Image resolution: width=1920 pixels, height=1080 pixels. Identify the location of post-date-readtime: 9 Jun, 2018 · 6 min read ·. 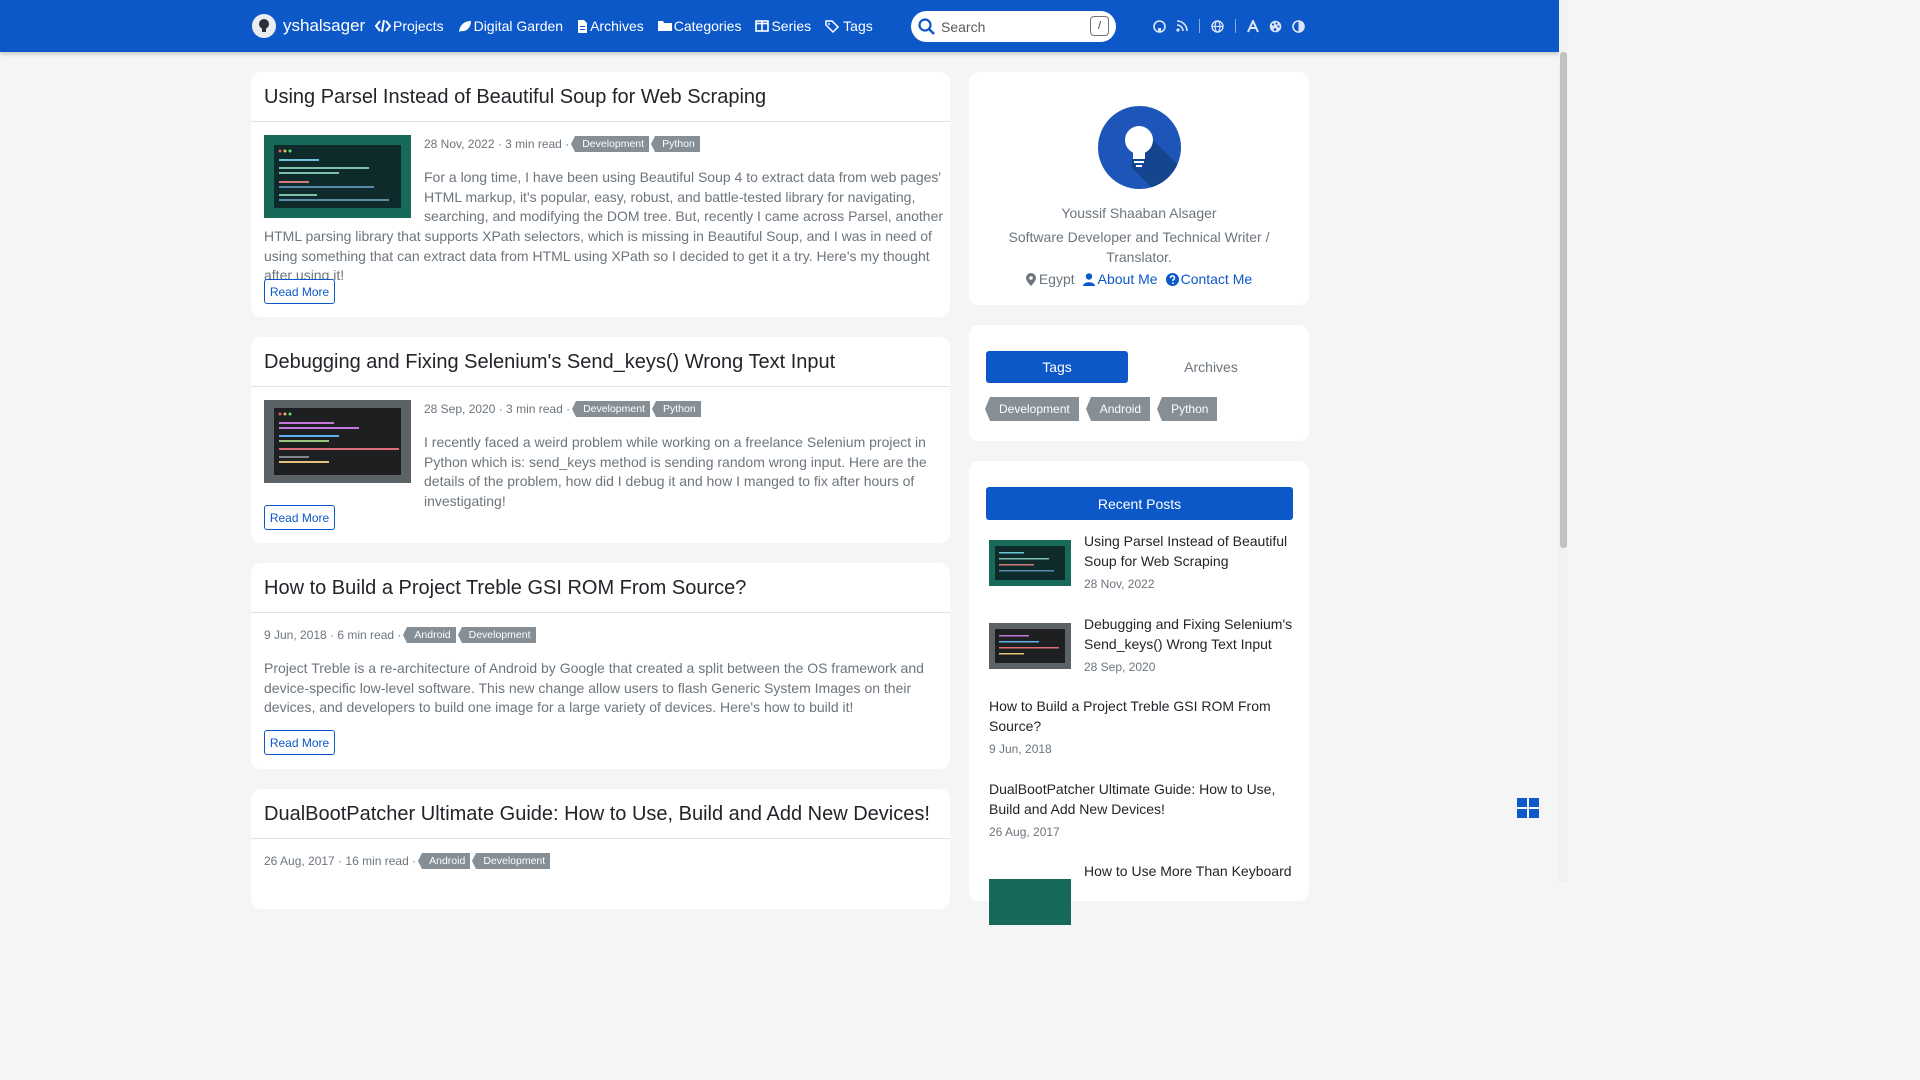
(333, 635).